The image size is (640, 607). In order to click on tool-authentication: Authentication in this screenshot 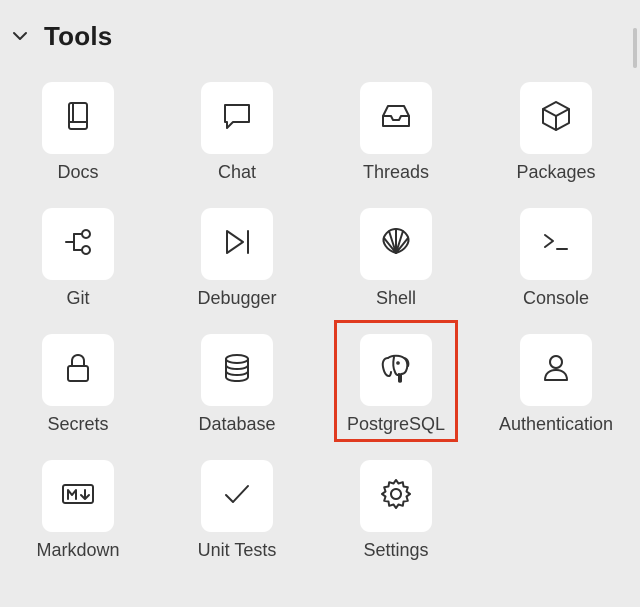, I will do `click(556, 389)`.